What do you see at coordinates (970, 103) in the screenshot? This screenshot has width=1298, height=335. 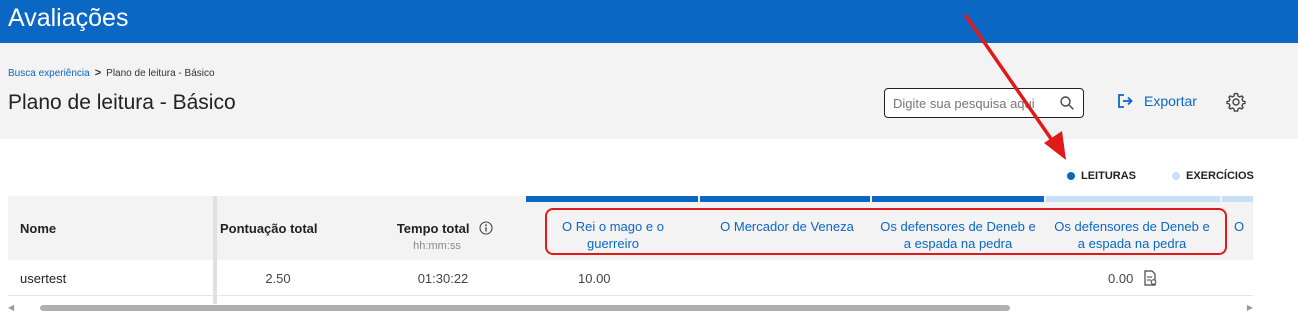 I see `search-input` at bounding box center [970, 103].